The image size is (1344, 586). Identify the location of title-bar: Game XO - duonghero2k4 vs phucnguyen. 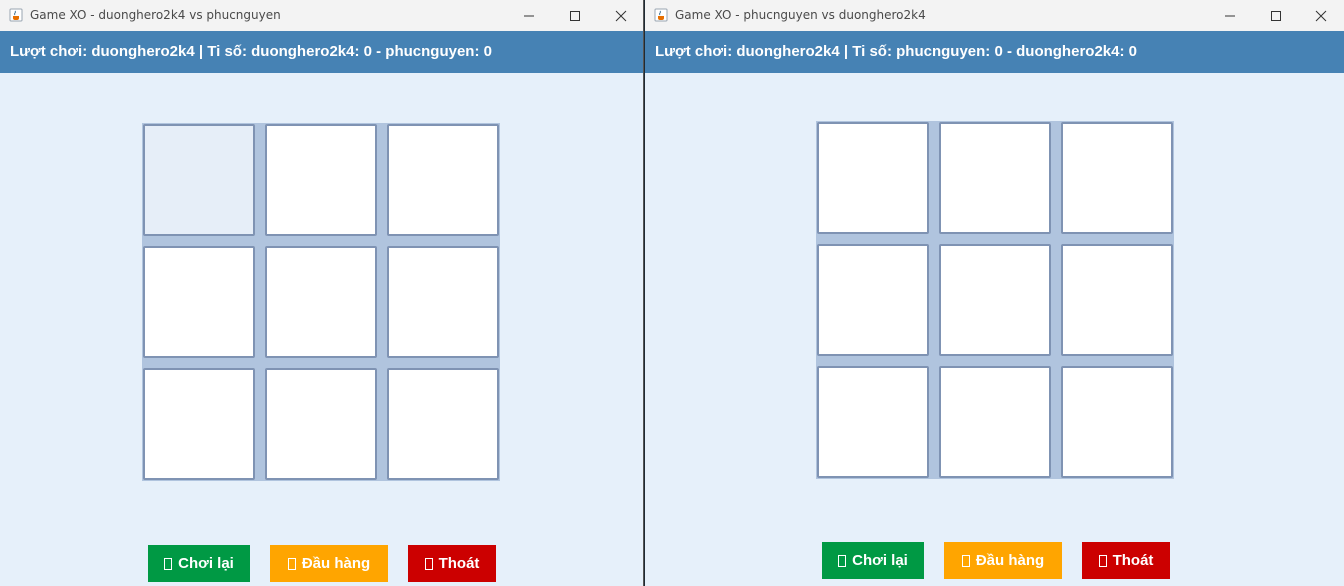
(321, 16).